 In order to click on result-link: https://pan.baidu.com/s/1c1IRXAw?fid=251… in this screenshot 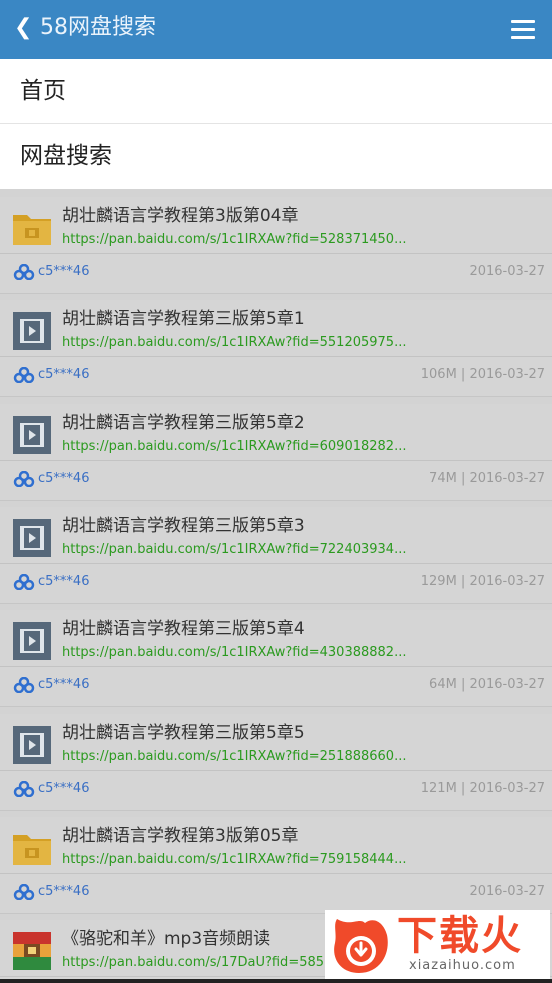, I will do `click(234, 757)`.